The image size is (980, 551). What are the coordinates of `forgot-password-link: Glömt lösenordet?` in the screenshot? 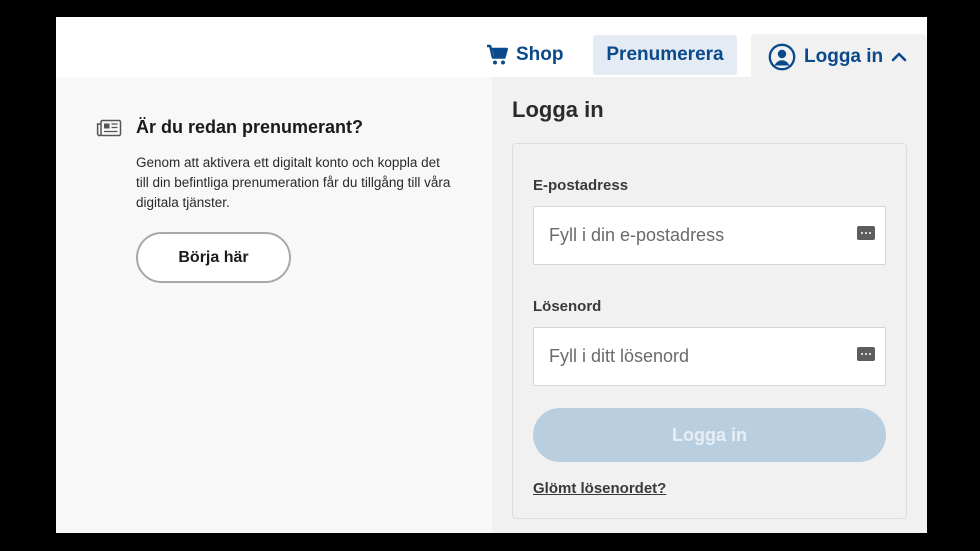 It's located at (599, 488).